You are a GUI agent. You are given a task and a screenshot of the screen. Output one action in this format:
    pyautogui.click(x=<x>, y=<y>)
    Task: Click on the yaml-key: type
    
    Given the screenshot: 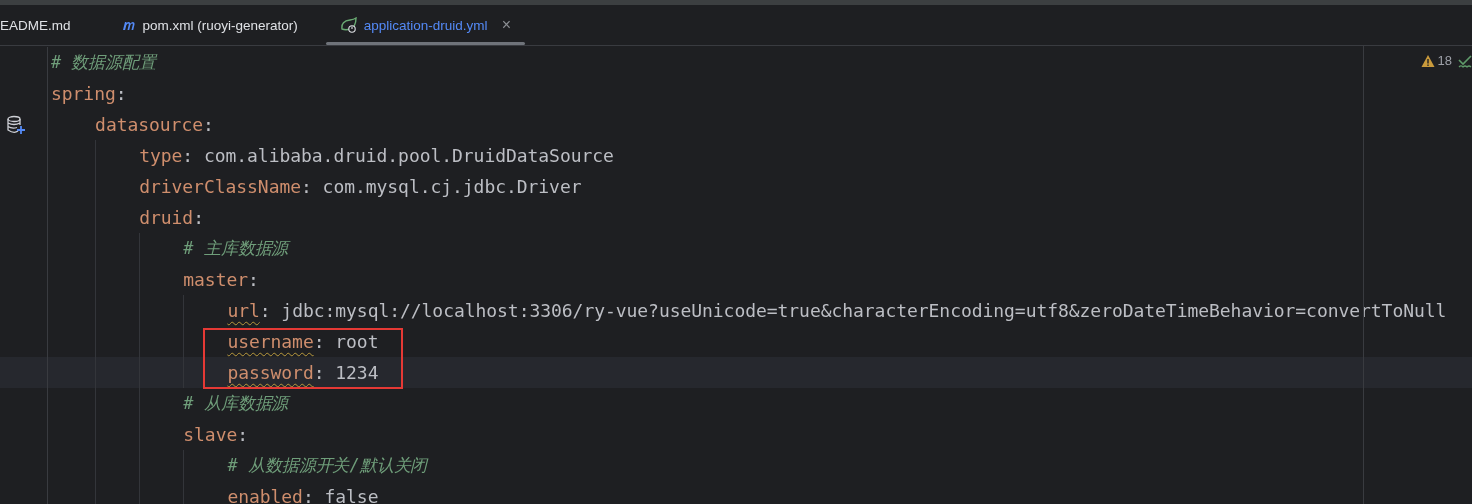 What is the action you would take?
    pyautogui.click(x=161, y=155)
    